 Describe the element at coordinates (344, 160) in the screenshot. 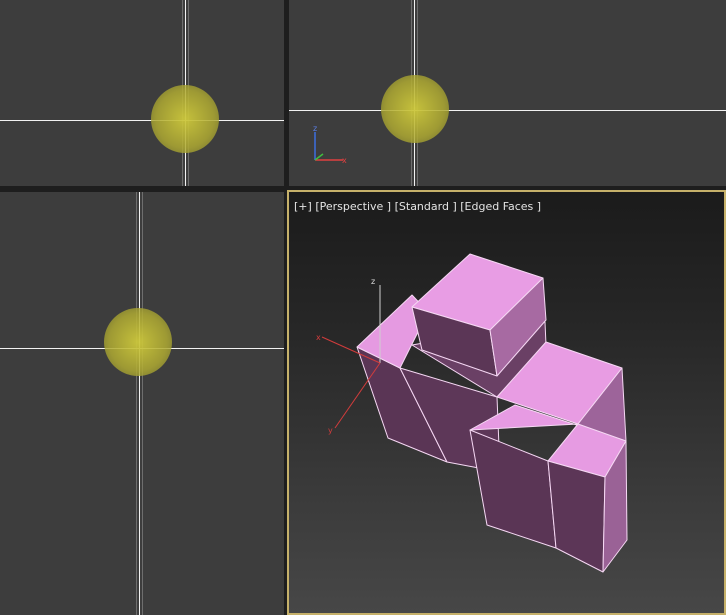

I see `axis-label-x: x` at that location.